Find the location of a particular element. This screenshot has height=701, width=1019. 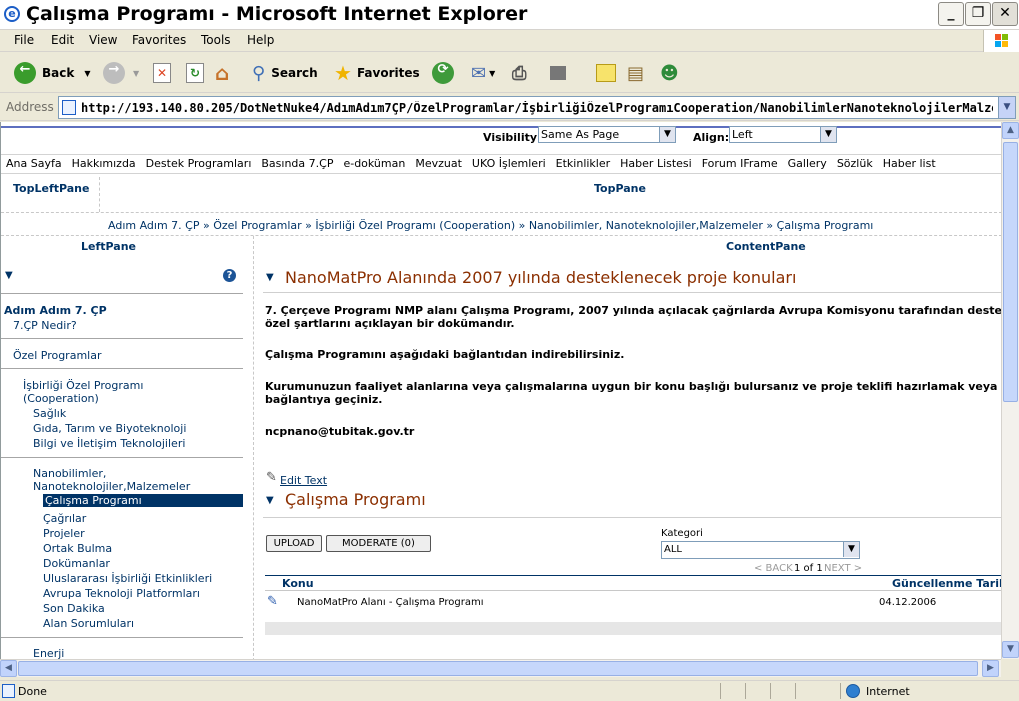

messenger-button: ☻ is located at coordinates (669, 73).